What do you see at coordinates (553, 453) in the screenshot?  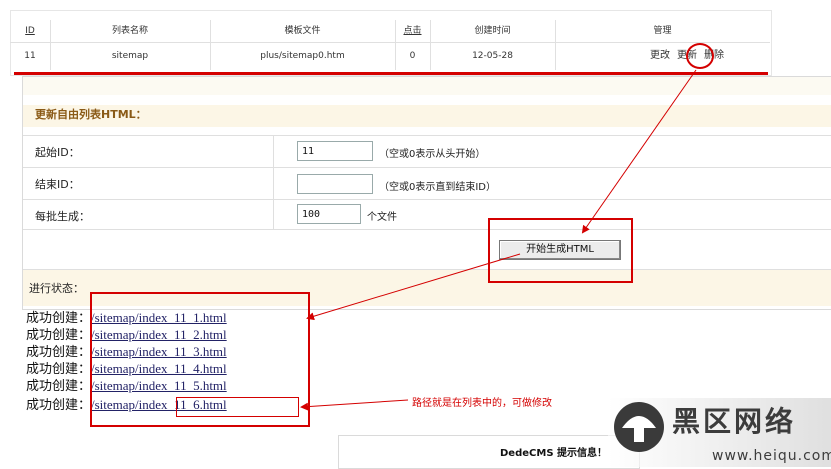 I see `message-box-title: DedeCMS 提示信息！` at bounding box center [553, 453].